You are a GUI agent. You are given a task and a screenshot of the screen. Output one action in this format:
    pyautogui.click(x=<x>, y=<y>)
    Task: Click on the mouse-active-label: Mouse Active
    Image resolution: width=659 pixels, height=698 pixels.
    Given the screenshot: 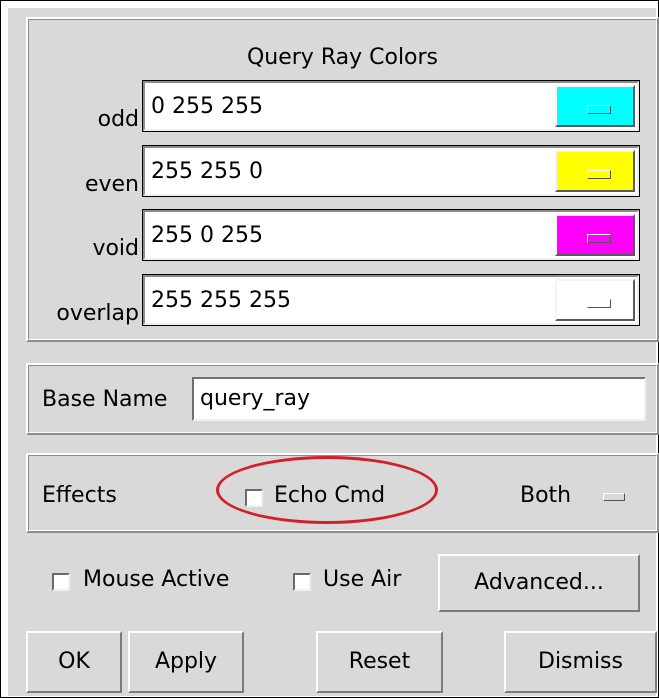 What is the action you would take?
    pyautogui.click(x=156, y=579)
    